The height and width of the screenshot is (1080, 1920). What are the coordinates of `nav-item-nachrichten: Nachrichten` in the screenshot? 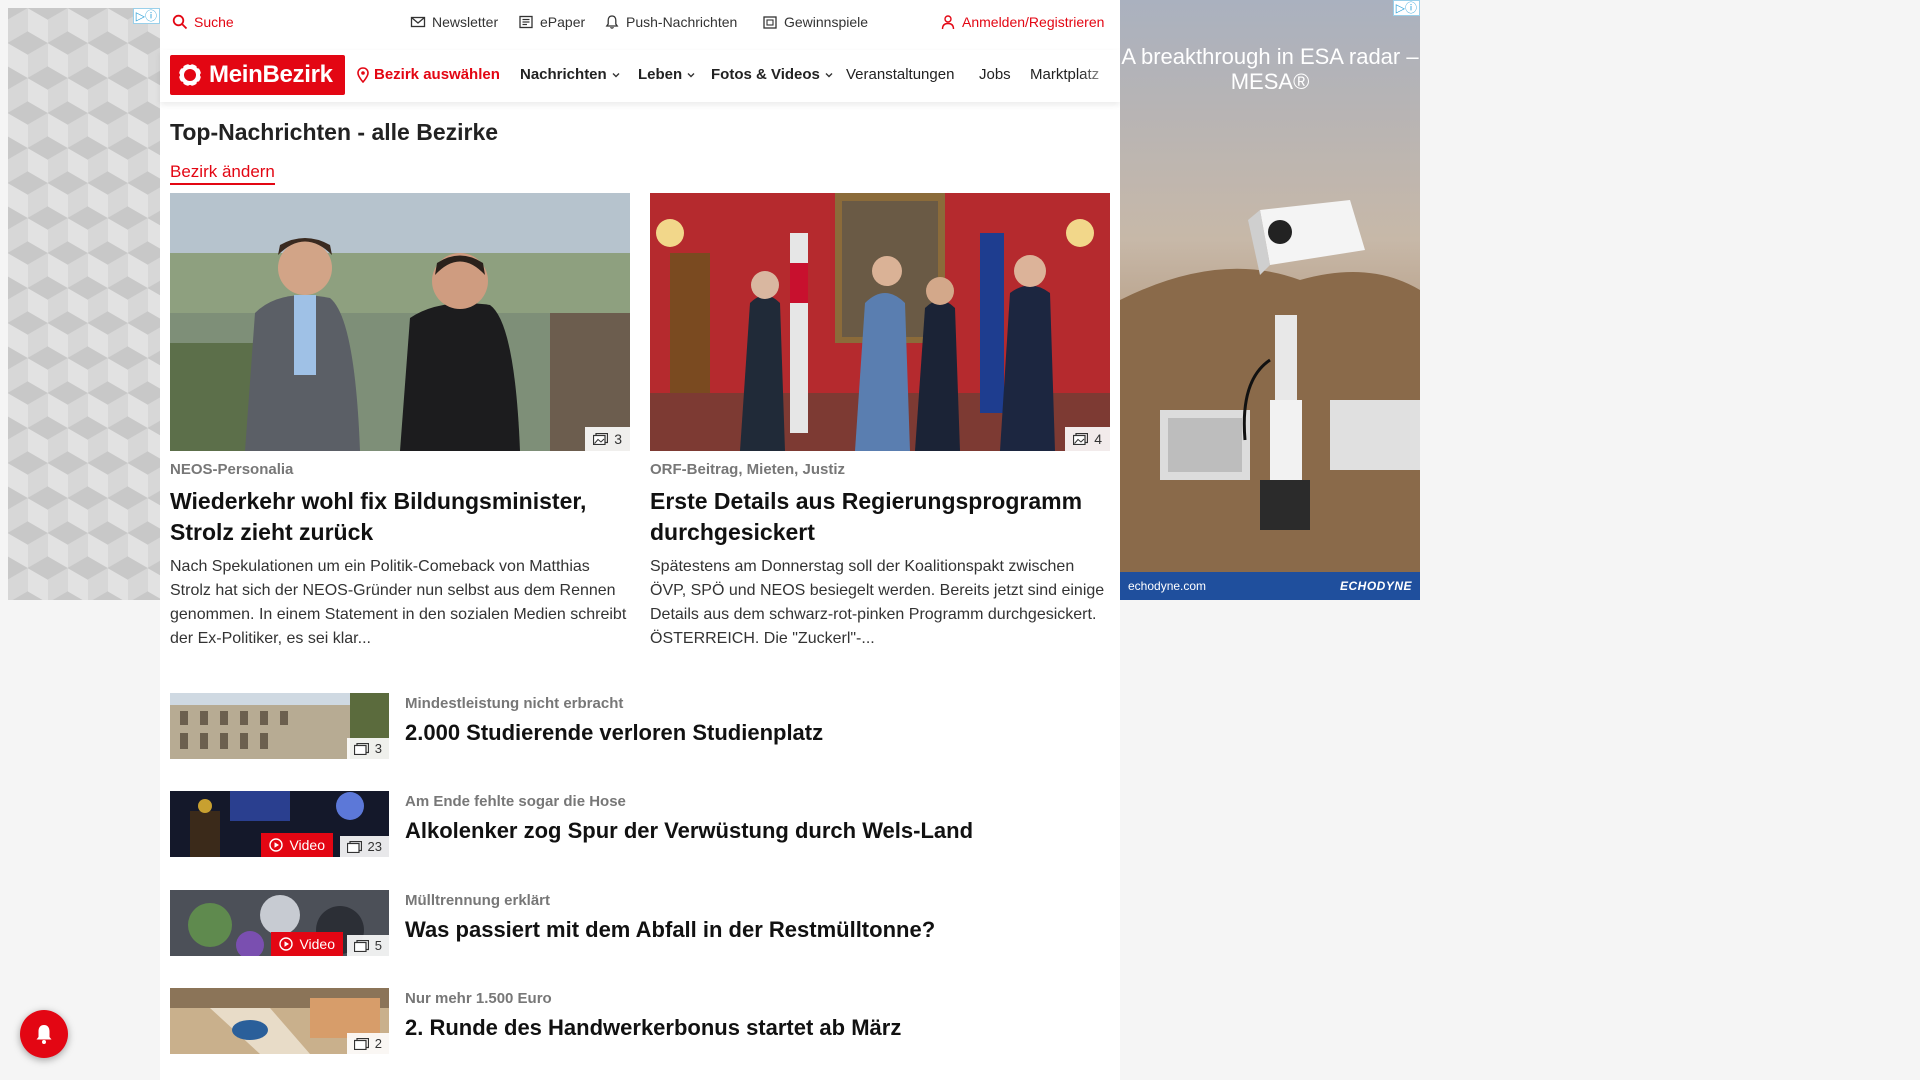 It's located at (570, 74).